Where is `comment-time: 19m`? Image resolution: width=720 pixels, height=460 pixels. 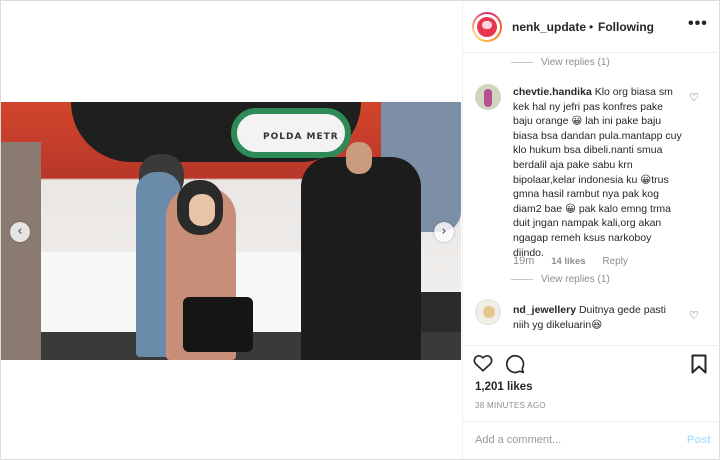
comment-time: 19m is located at coordinates (524, 261).